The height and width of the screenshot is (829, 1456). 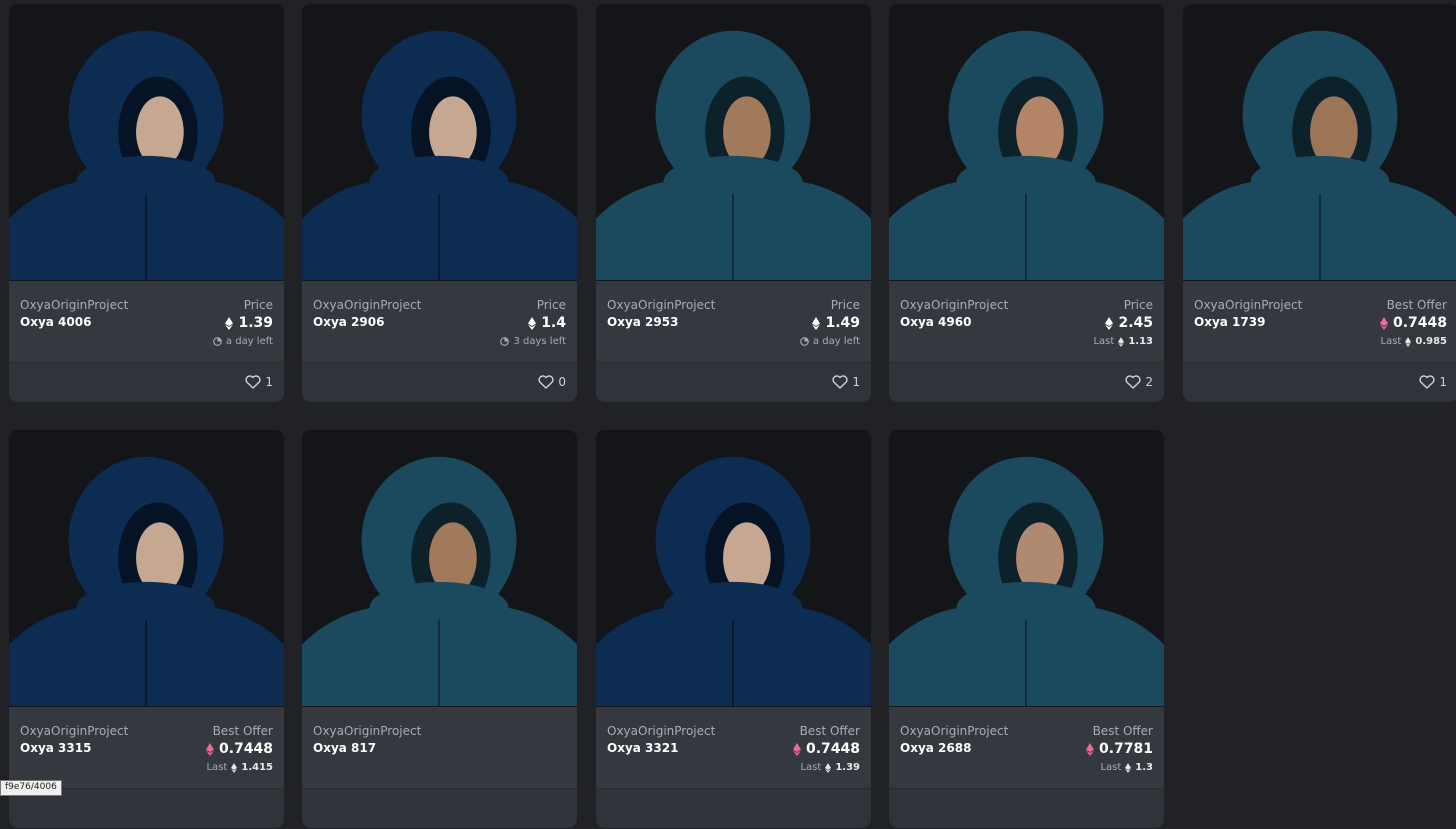 I want to click on card-sub-info: Last 1.3, so click(x=1126, y=767).